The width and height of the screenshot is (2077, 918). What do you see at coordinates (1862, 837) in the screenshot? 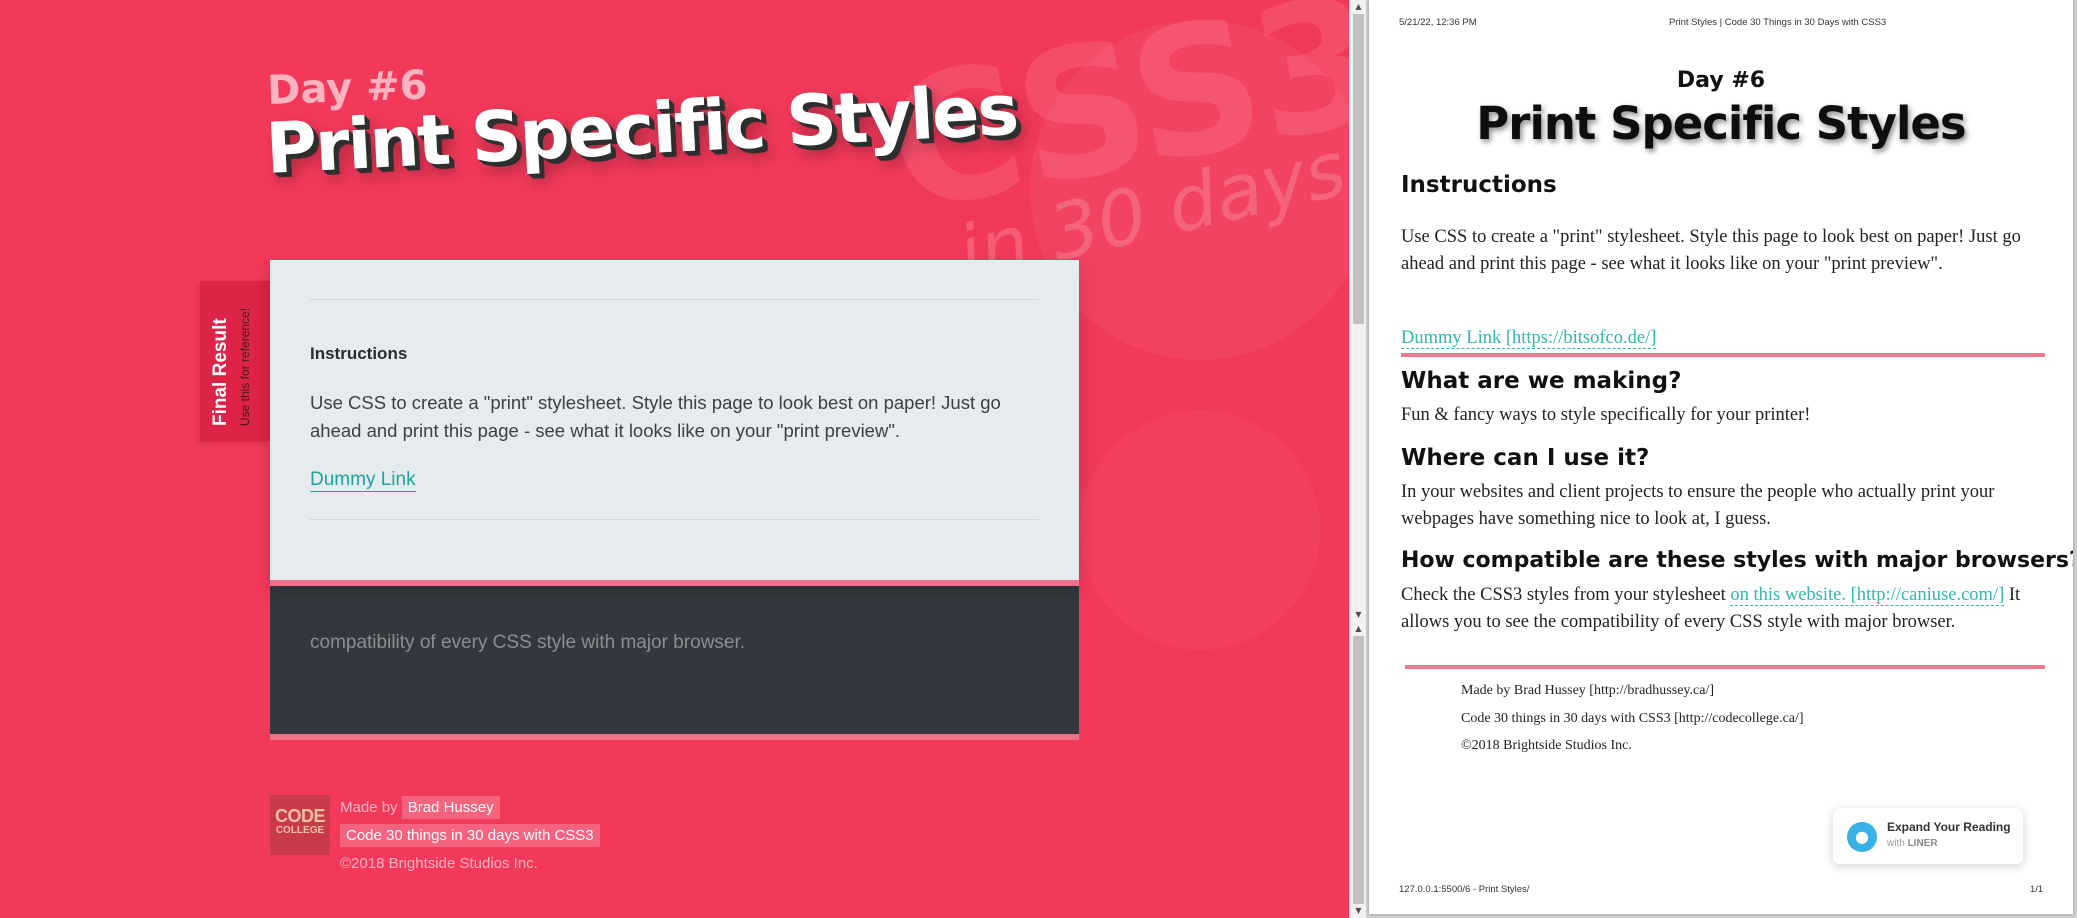
I see `lightbulb-icon: ●` at bounding box center [1862, 837].